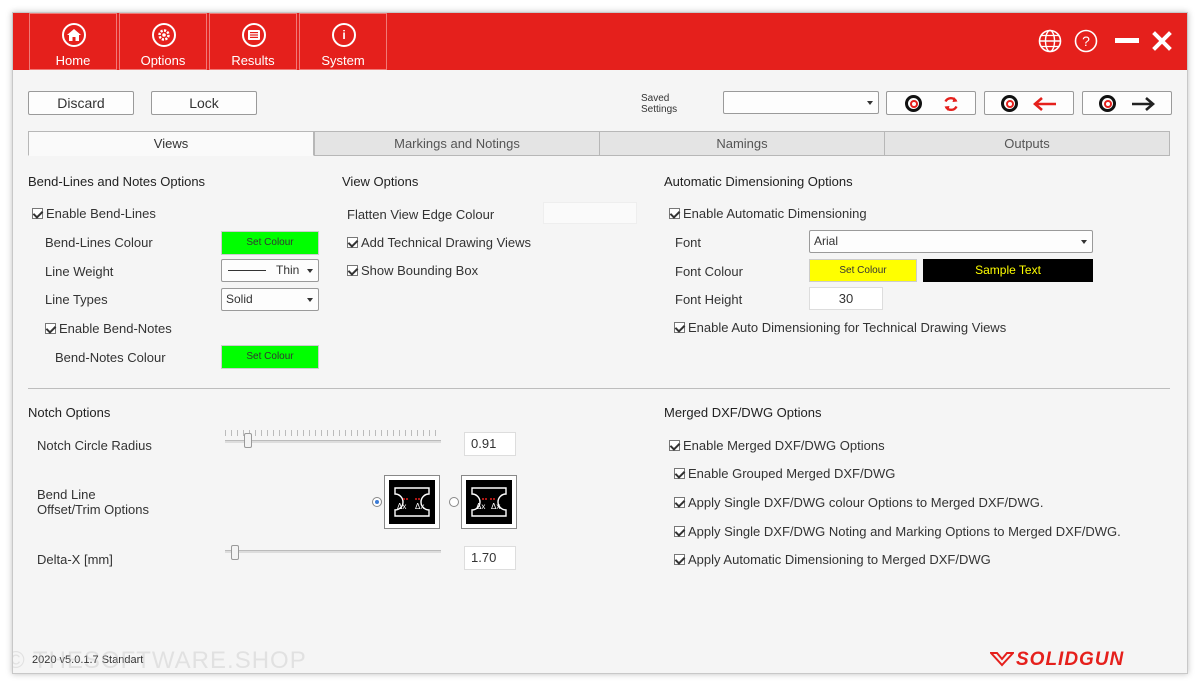  I want to click on line-types-select: Solid, so click(270, 299).